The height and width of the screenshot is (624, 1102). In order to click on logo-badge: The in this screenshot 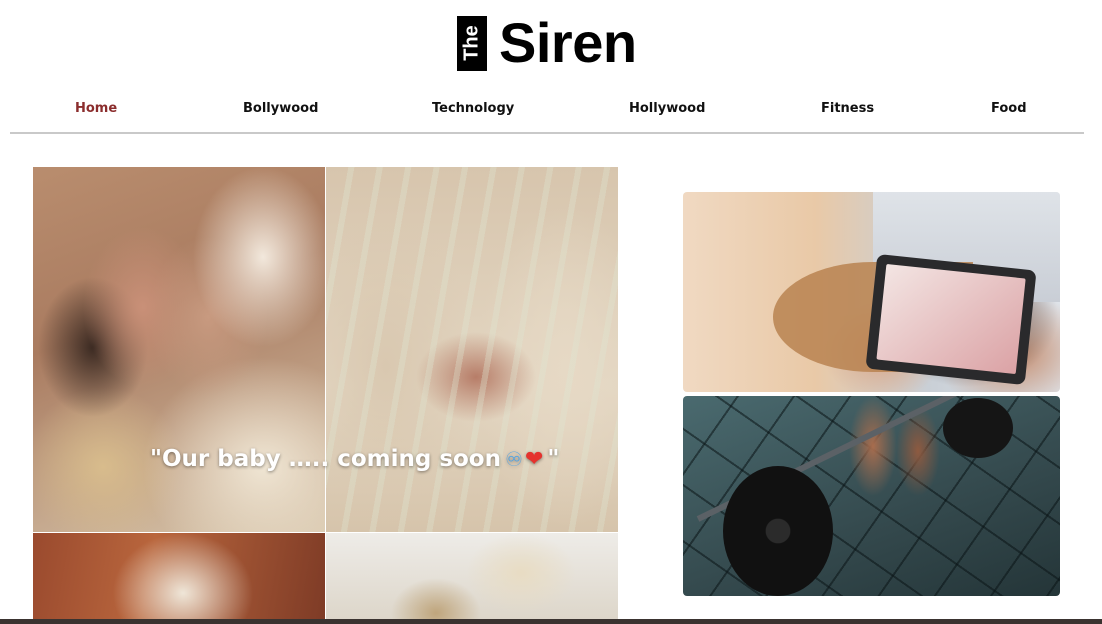, I will do `click(472, 43)`.